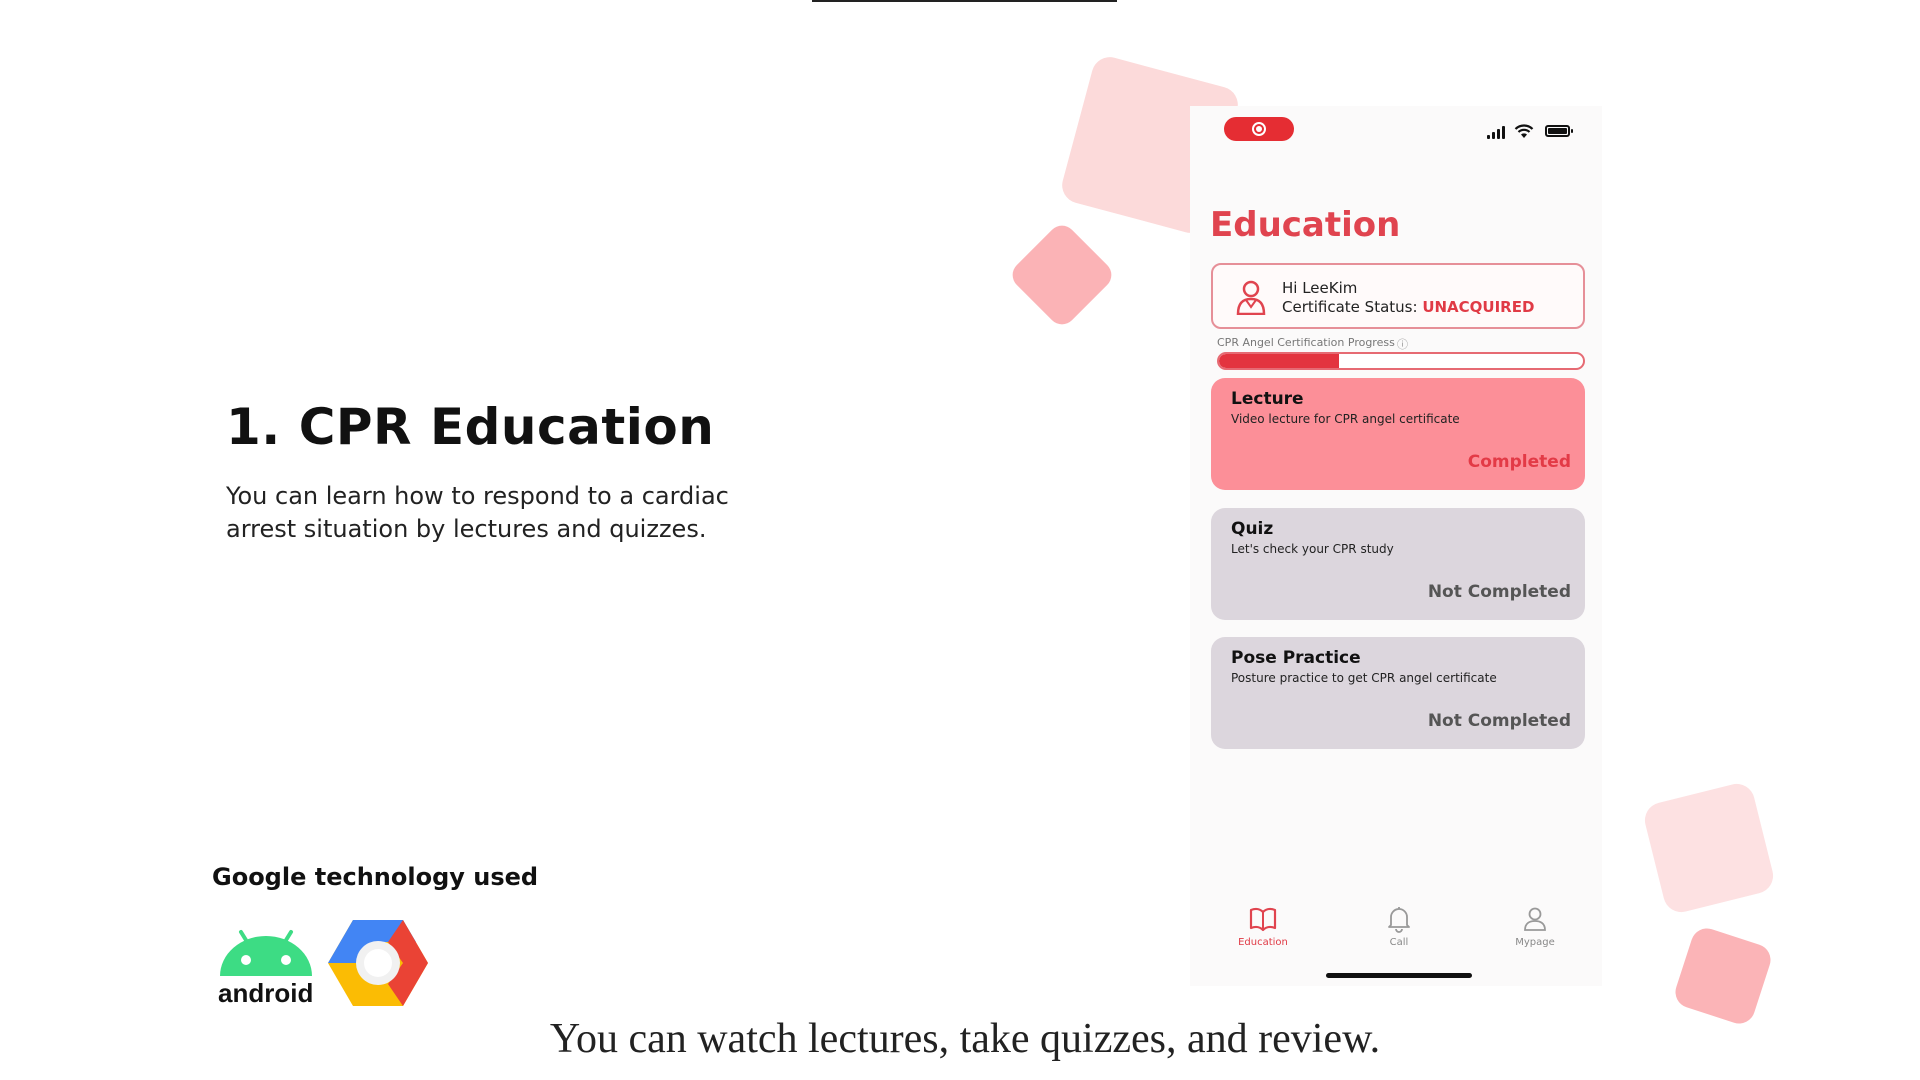 The image size is (1920, 1080). What do you see at coordinates (1524, 132) in the screenshot?
I see `wifi-icon` at bounding box center [1524, 132].